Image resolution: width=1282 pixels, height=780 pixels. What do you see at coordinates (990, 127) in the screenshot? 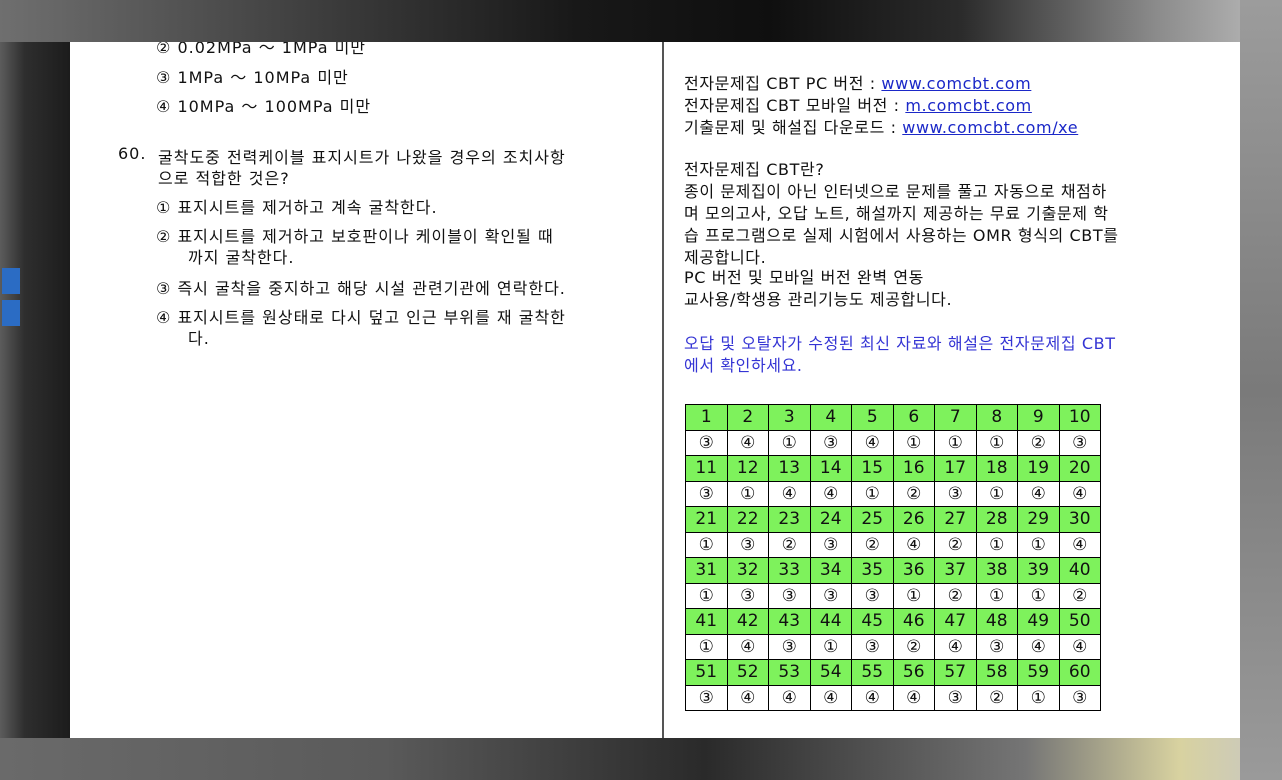
I see `download-link: www.comcbt.com/xe` at bounding box center [990, 127].